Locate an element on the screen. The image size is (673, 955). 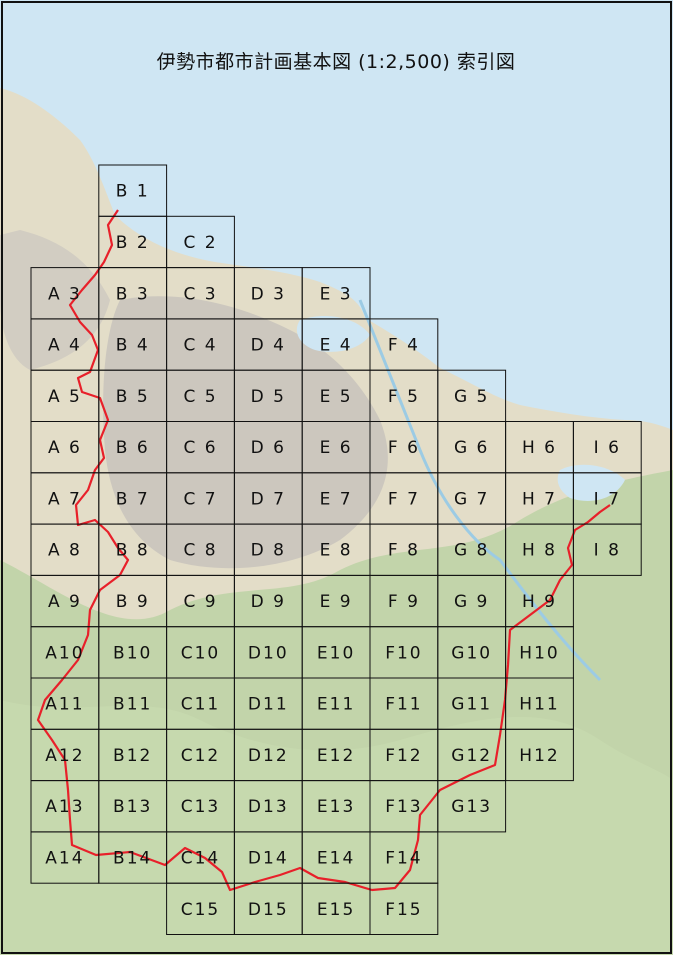
sheet-cell: D15 is located at coordinates (268, 909).